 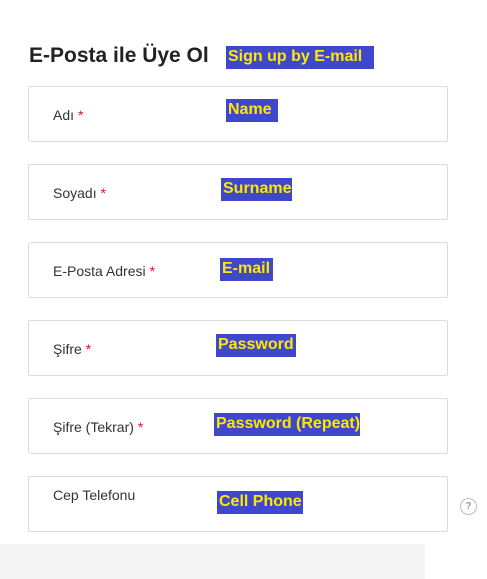 What do you see at coordinates (300, 57) in the screenshot?
I see `title-annotation: Sign up by E-mail` at bounding box center [300, 57].